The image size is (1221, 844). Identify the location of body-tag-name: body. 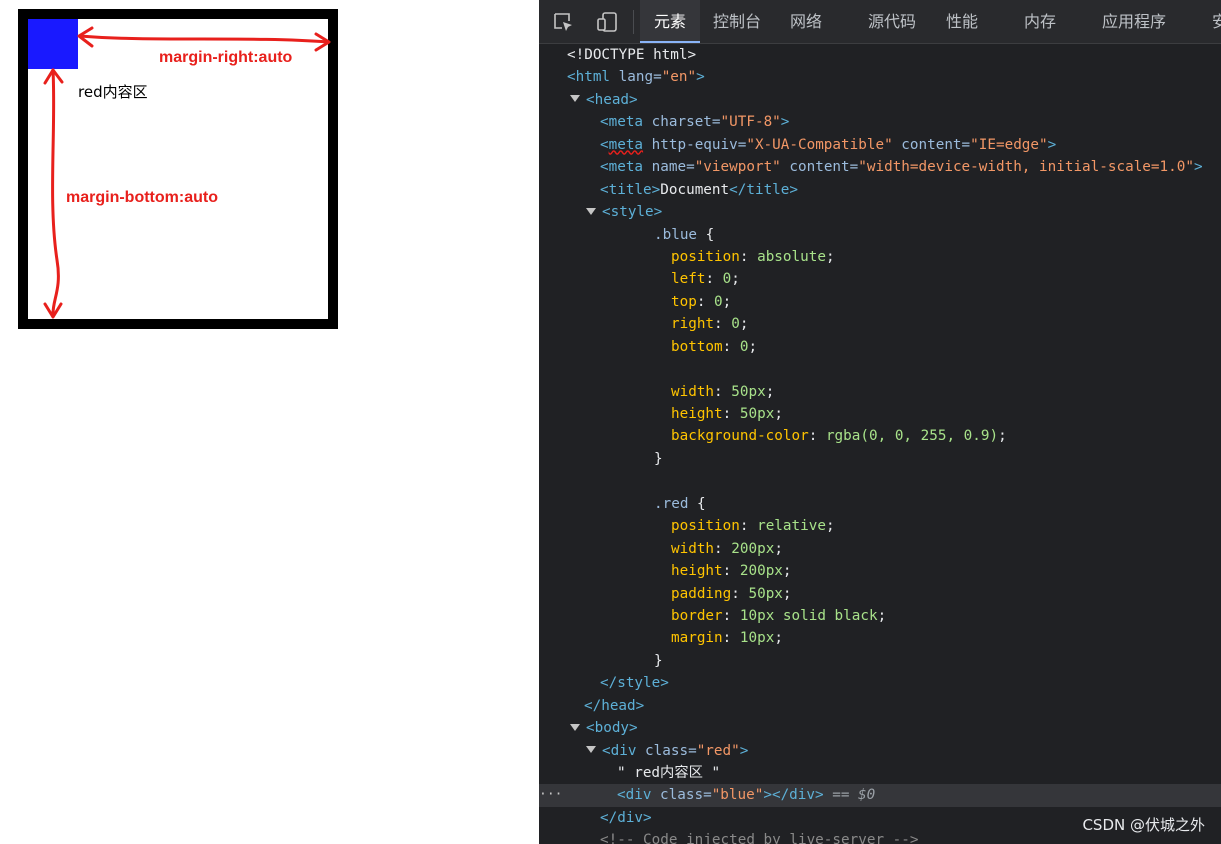
(612, 728).